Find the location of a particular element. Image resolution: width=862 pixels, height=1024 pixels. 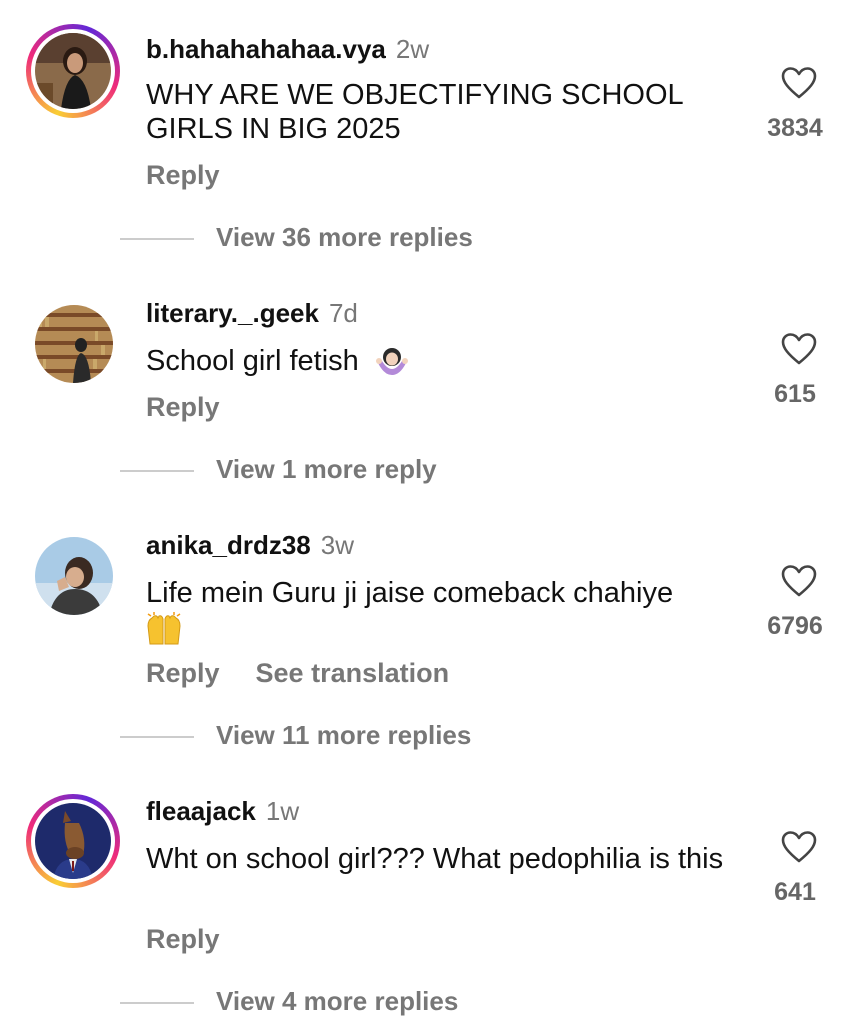

comment-text: School girl fetish is located at coordinates (252, 361).